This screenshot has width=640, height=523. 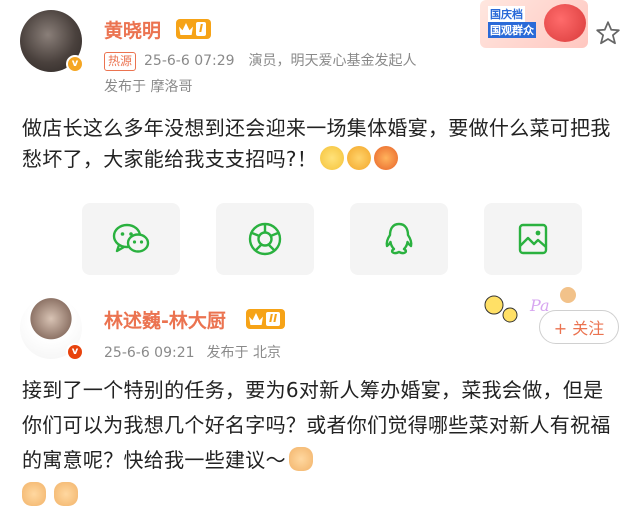 I want to click on post-meta: 25-6-6 09:21 发布于 北京, so click(x=192, y=352).